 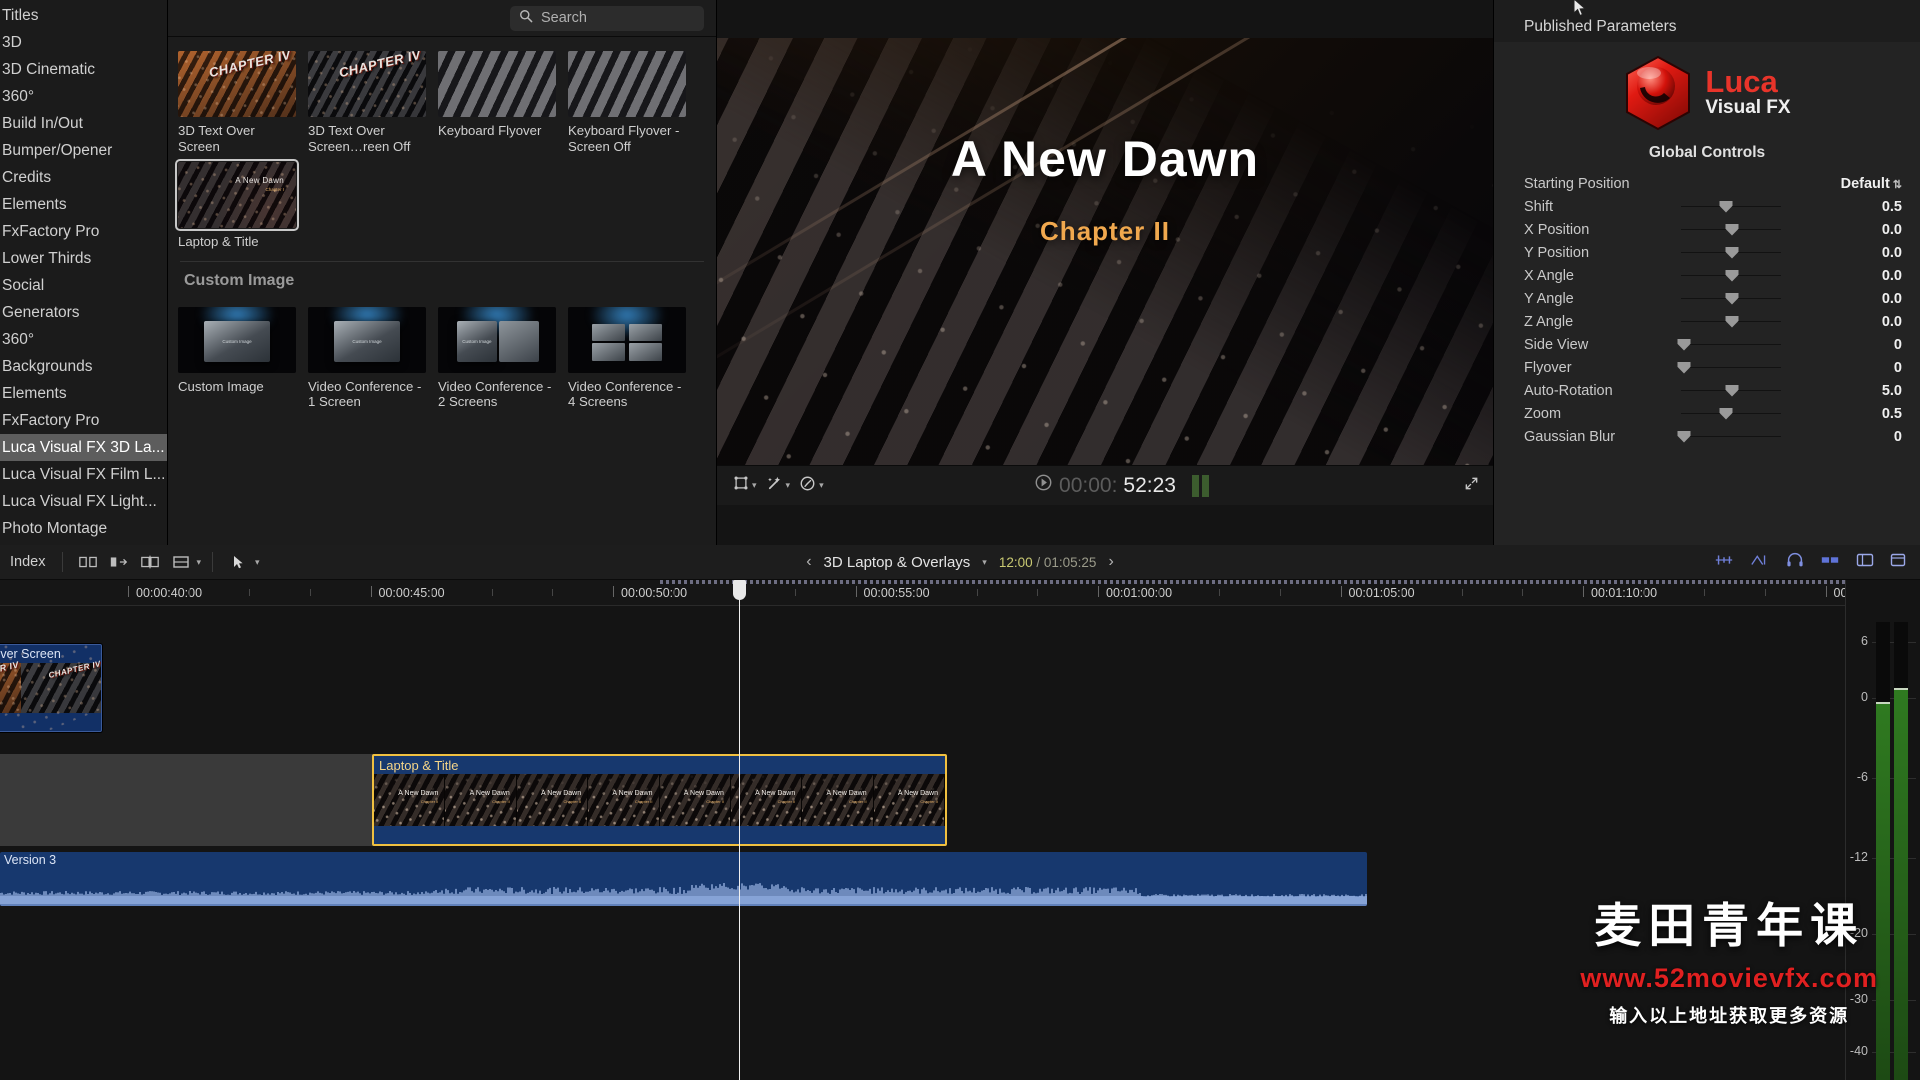 What do you see at coordinates (150, 562) in the screenshot?
I see `razor-tool-button` at bounding box center [150, 562].